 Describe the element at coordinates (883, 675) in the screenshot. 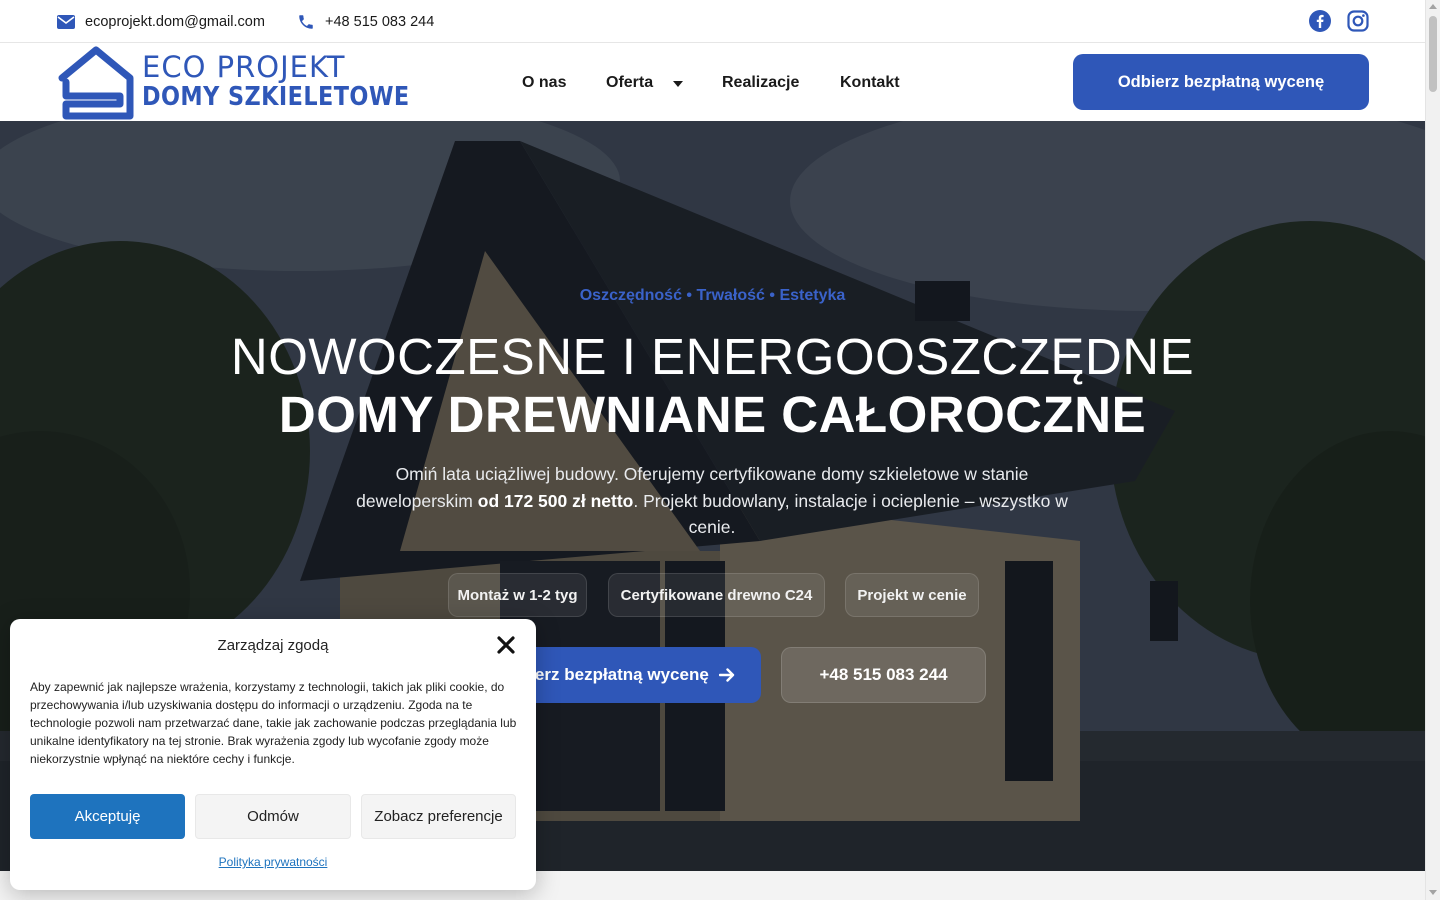

I see `hero-phone-button: +48 515 083 244` at that location.